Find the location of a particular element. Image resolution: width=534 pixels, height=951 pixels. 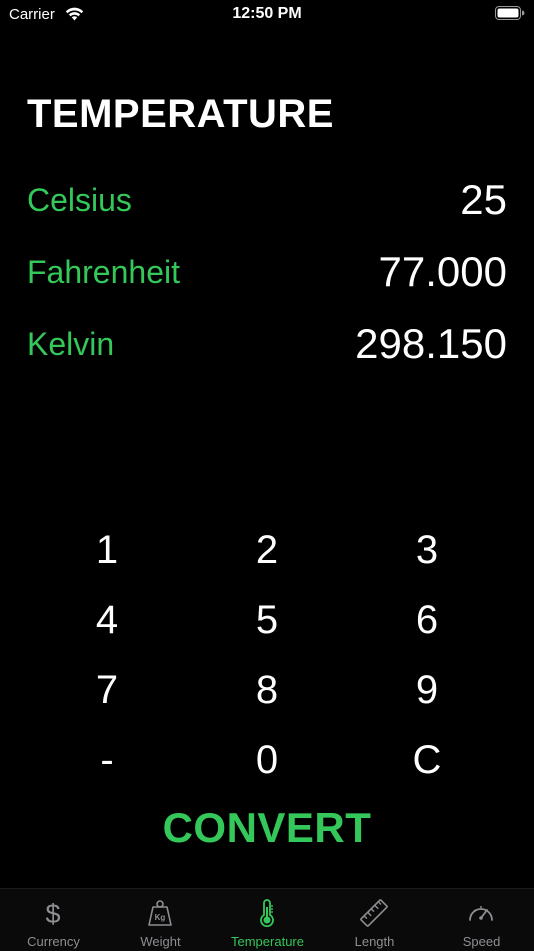

tab-temperature: Temperature is located at coordinates (267, 920).